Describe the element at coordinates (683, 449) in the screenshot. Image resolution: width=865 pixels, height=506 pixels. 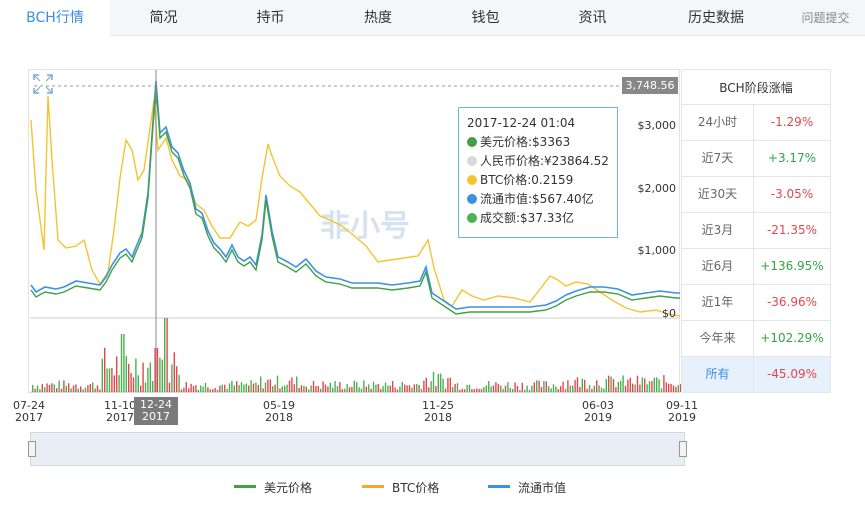
I see `navigator-right-handle` at that location.